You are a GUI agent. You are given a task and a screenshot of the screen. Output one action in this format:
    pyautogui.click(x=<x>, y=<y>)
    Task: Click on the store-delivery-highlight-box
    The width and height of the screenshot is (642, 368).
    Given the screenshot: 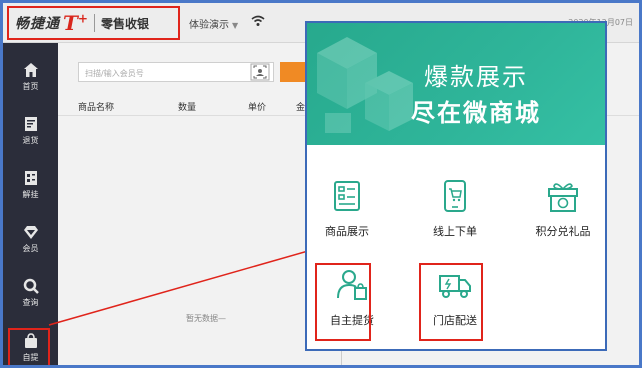 What is the action you would take?
    pyautogui.click(x=451, y=302)
    